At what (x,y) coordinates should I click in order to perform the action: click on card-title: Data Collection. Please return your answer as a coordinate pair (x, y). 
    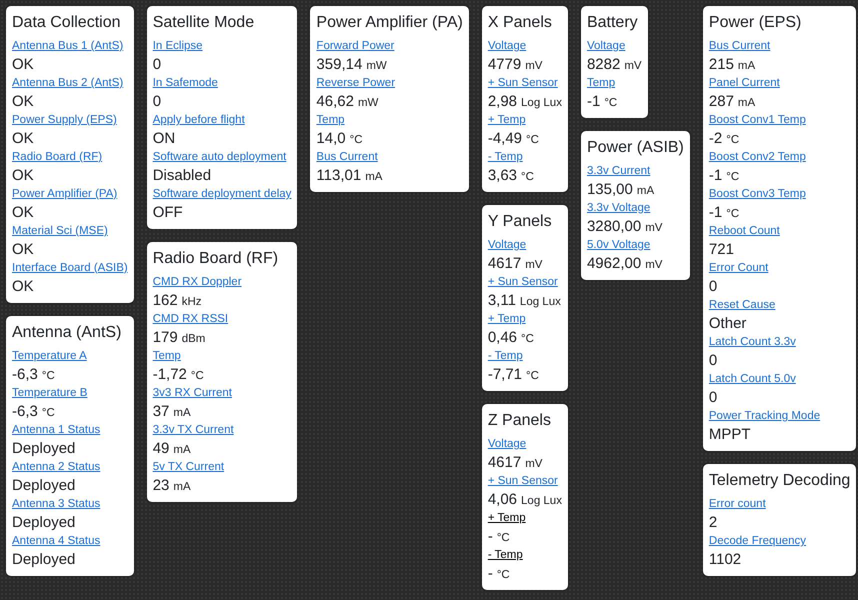
    Looking at the image, I should click on (67, 23).